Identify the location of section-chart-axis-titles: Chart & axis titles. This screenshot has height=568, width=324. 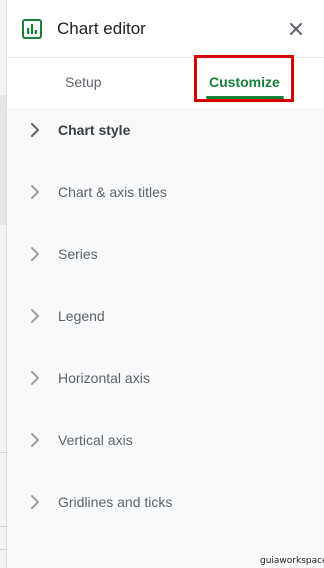
(165, 192).